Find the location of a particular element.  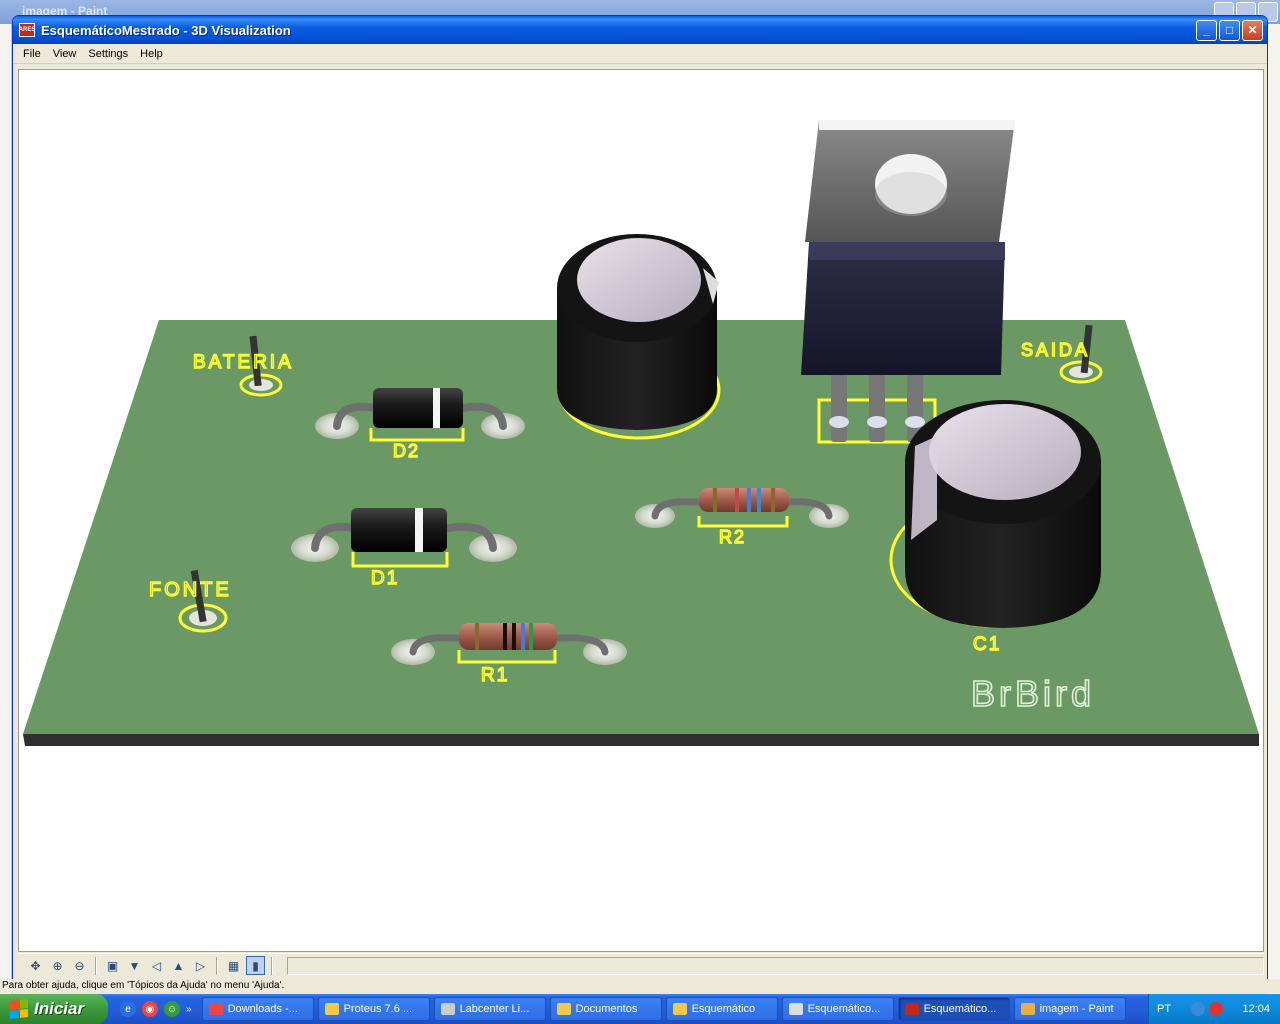

quick-launch: e ◉ ☺ » is located at coordinates (155, 1009).